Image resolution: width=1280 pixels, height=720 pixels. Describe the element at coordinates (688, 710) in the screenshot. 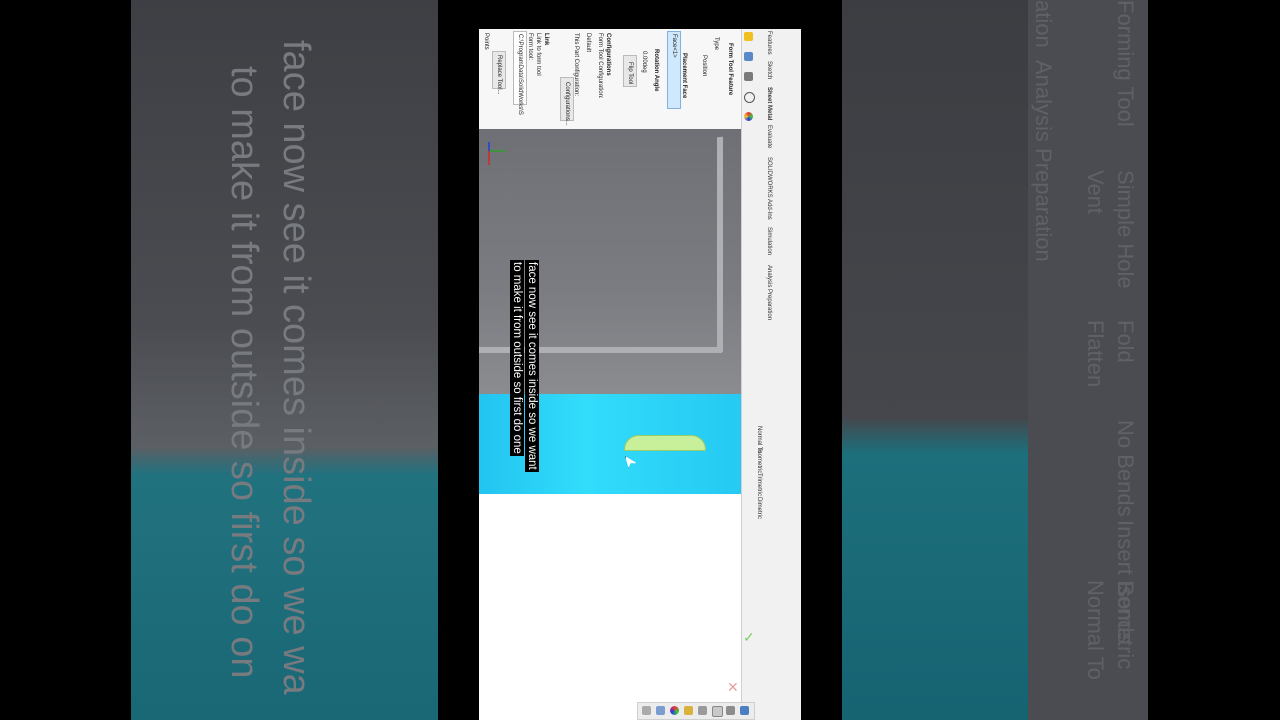

I see `scene-icon` at that location.